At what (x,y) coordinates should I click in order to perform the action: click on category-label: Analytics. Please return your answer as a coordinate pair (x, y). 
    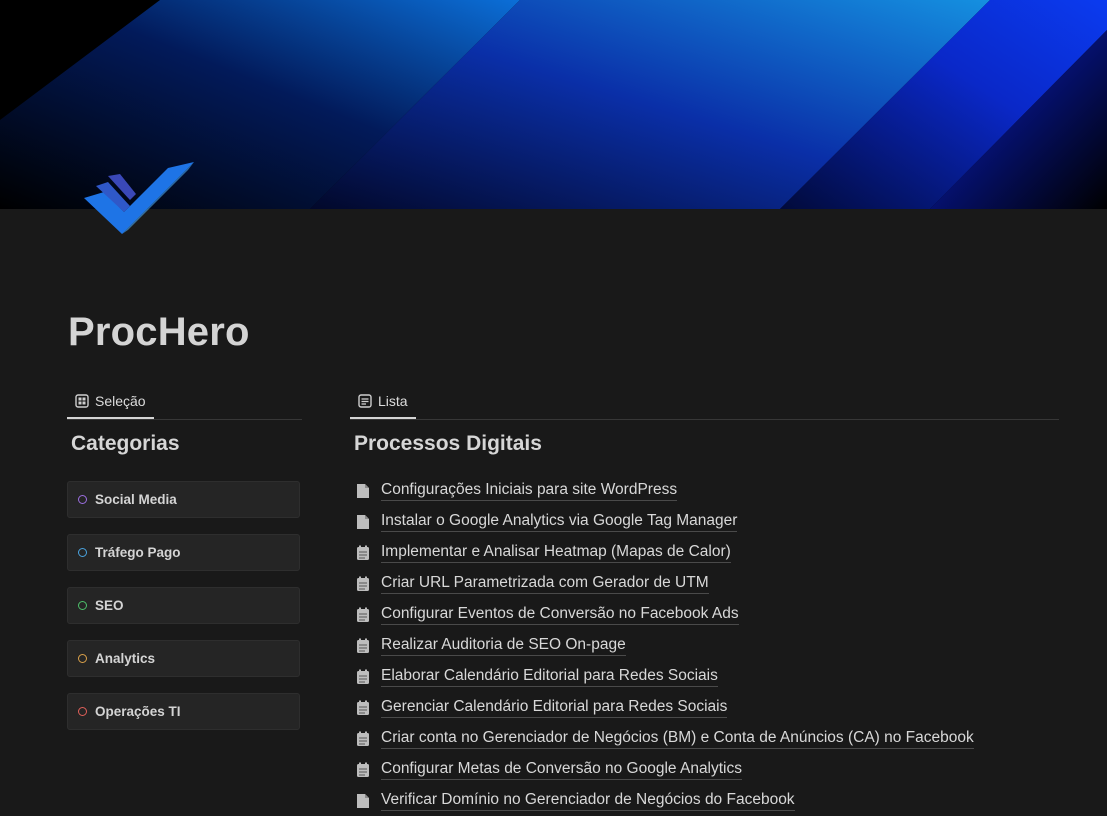
    Looking at the image, I should click on (125, 658).